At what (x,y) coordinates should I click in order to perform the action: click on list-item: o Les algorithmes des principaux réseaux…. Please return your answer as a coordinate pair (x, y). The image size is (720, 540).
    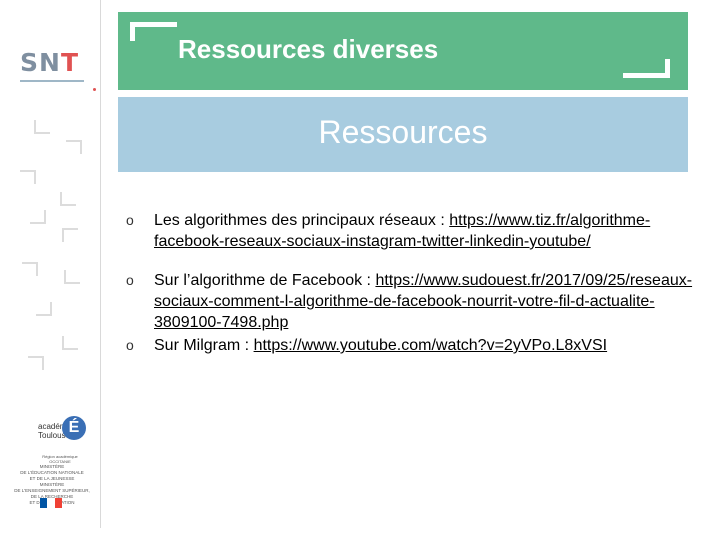
    Looking at the image, I should click on (411, 231).